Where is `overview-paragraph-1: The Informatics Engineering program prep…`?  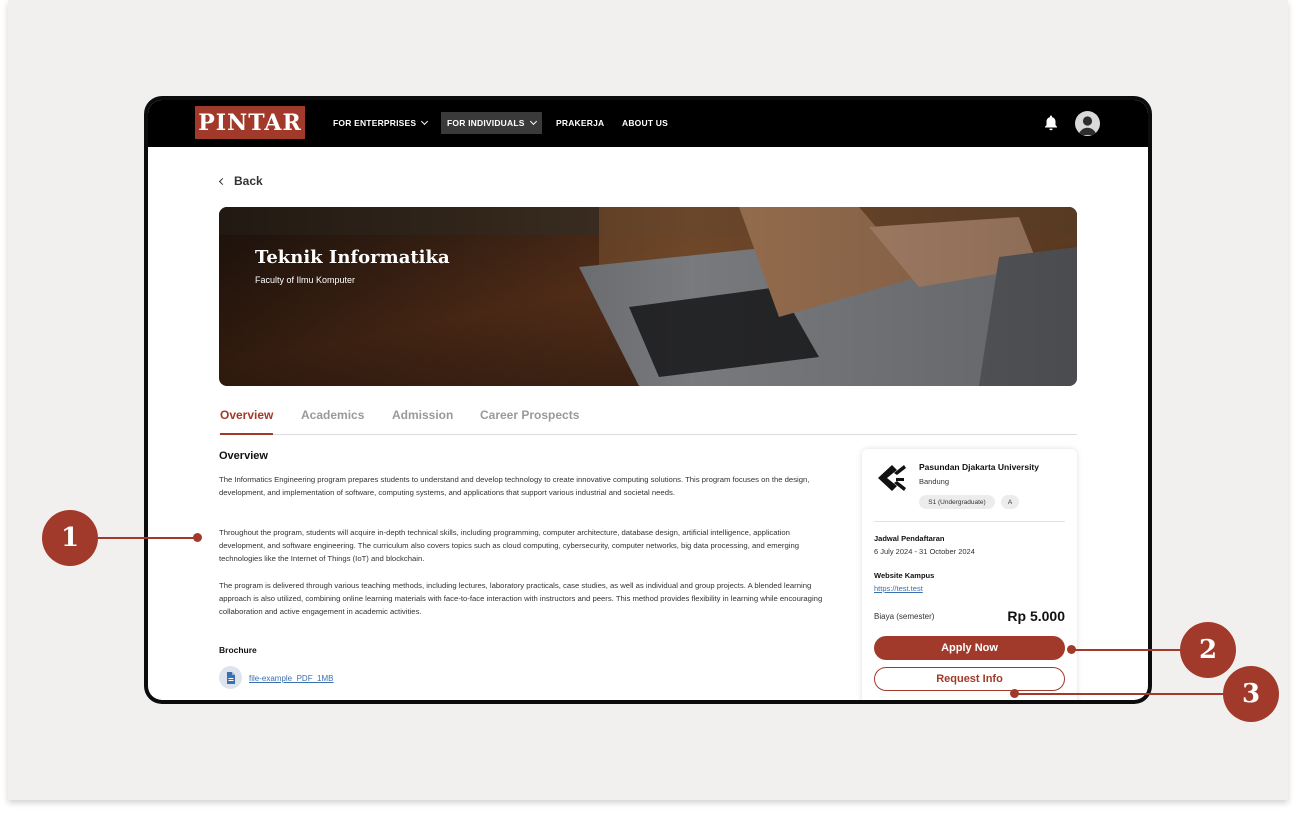 overview-paragraph-1: The Informatics Engineering program prep… is located at coordinates (514, 486).